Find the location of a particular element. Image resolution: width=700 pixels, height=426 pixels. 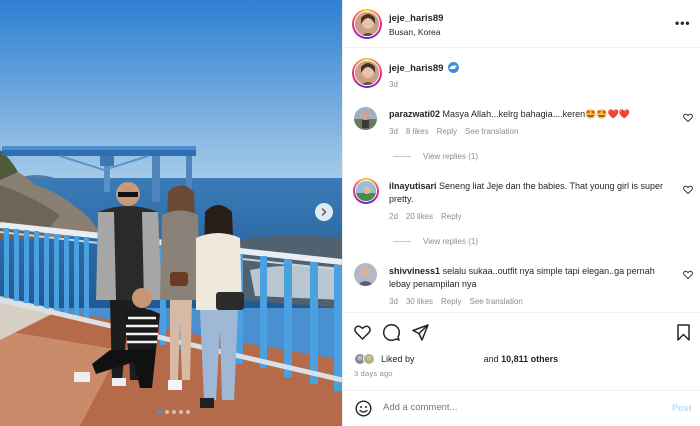

comment-icon is located at coordinates (391, 332).